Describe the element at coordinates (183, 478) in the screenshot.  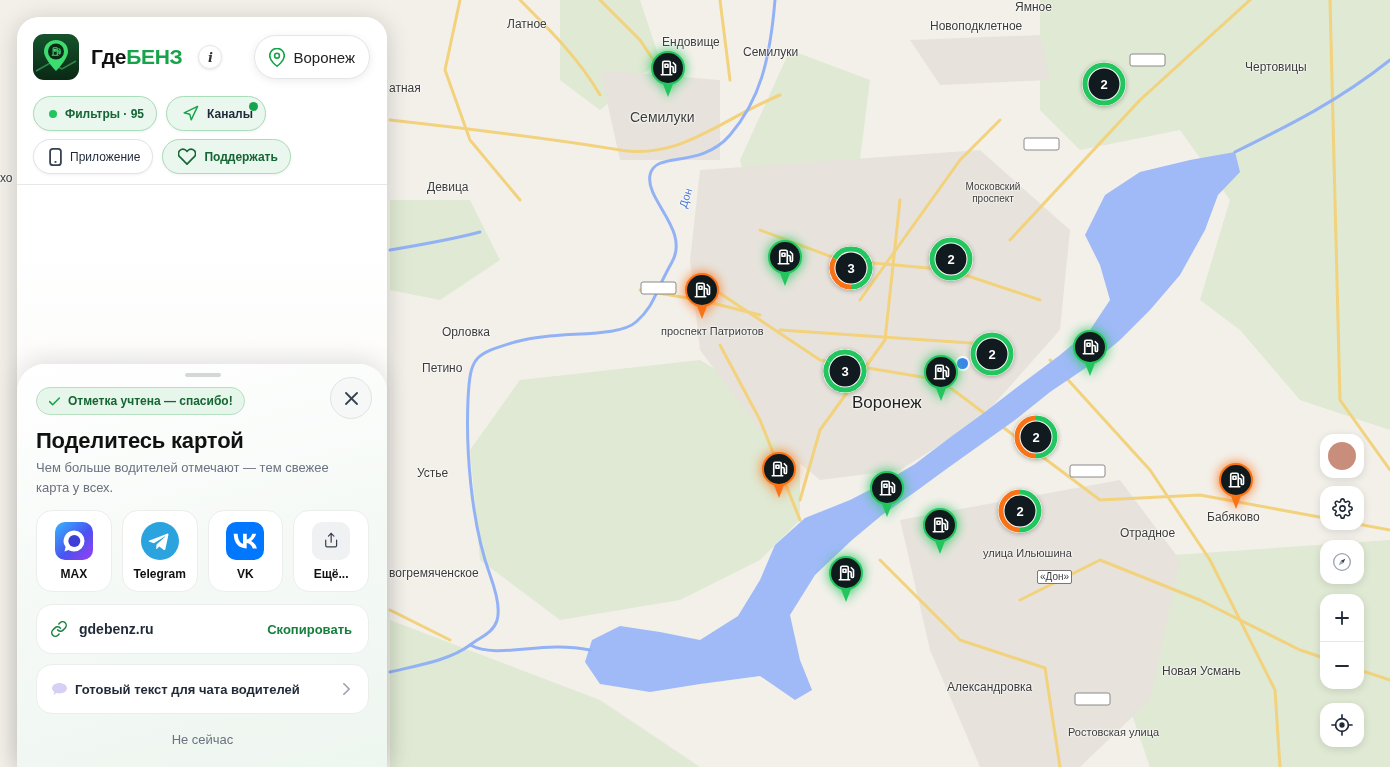
I see `sheet-description: Чем больше водителей отмечают — тем свежее карта у всех.` at that location.